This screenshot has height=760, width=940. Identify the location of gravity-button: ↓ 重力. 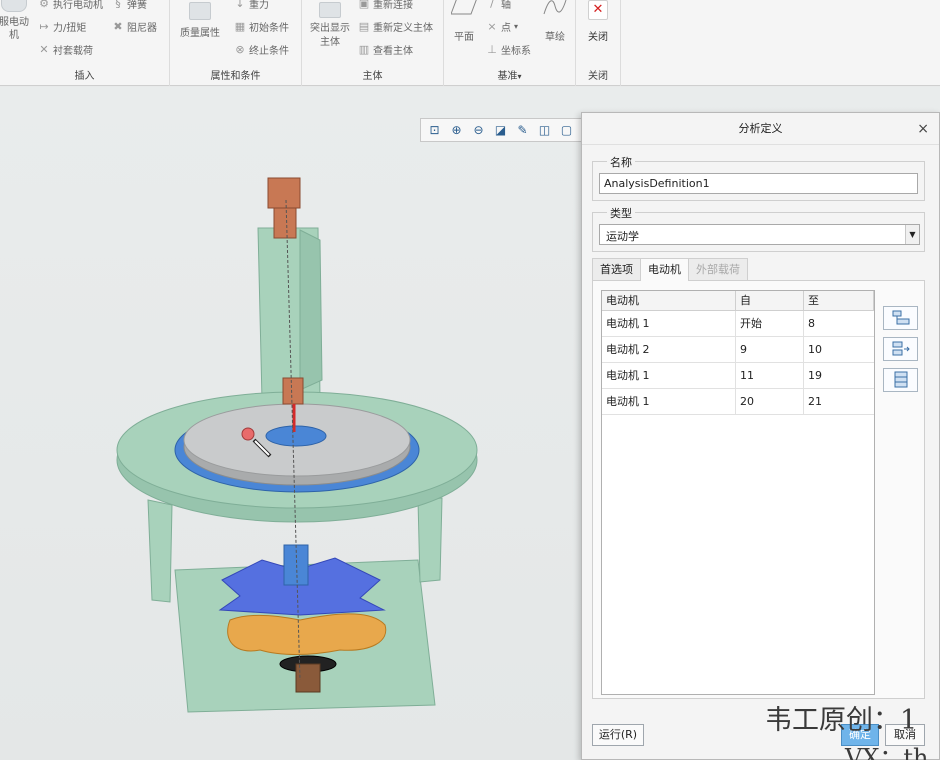
(251, 5).